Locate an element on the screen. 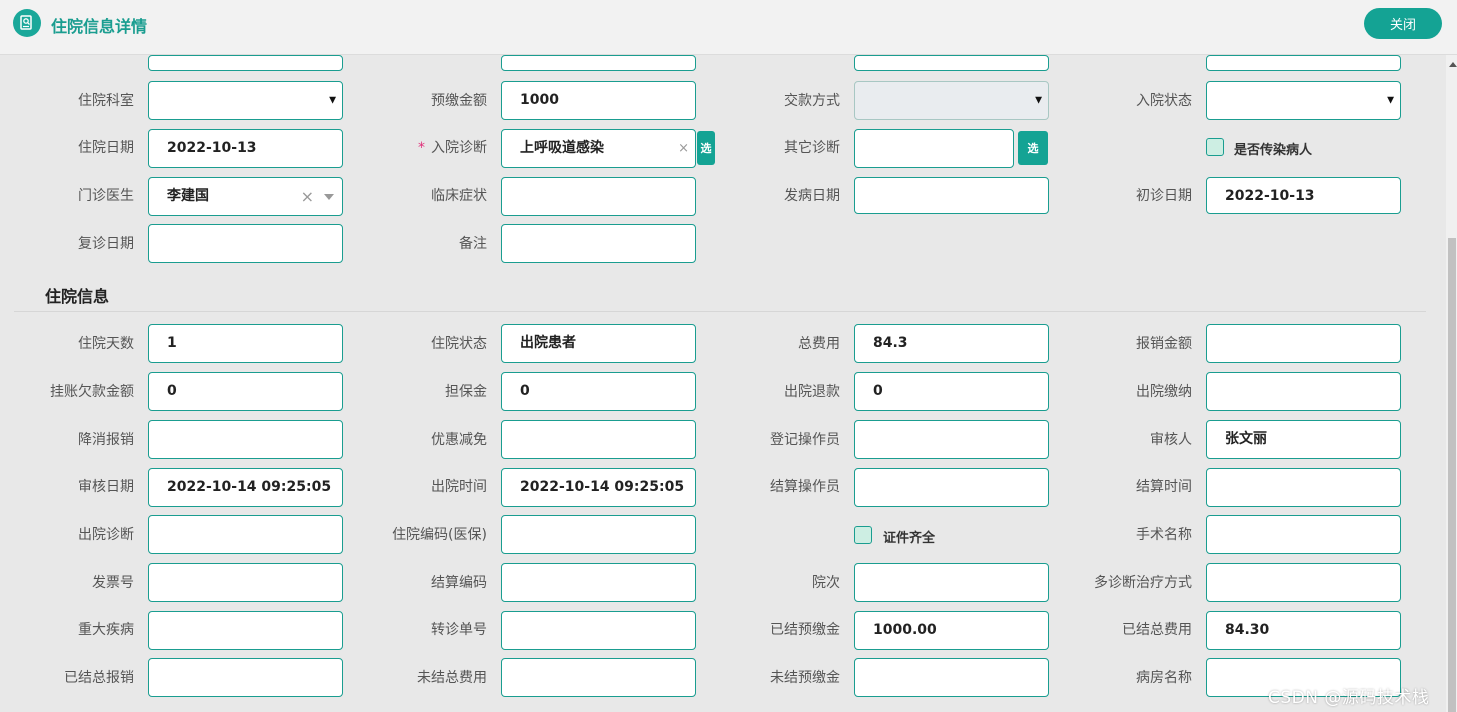 The width and height of the screenshot is (1457, 712). remarks-input is located at coordinates (598, 243).